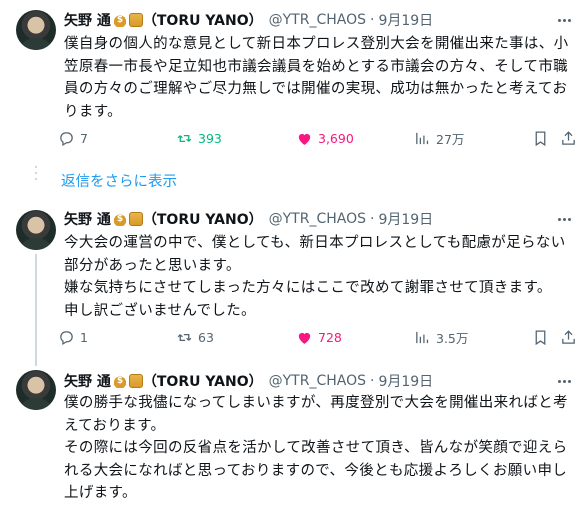  I want to click on tweet-actions: 7 393 3,690 27万, so click(316, 138).